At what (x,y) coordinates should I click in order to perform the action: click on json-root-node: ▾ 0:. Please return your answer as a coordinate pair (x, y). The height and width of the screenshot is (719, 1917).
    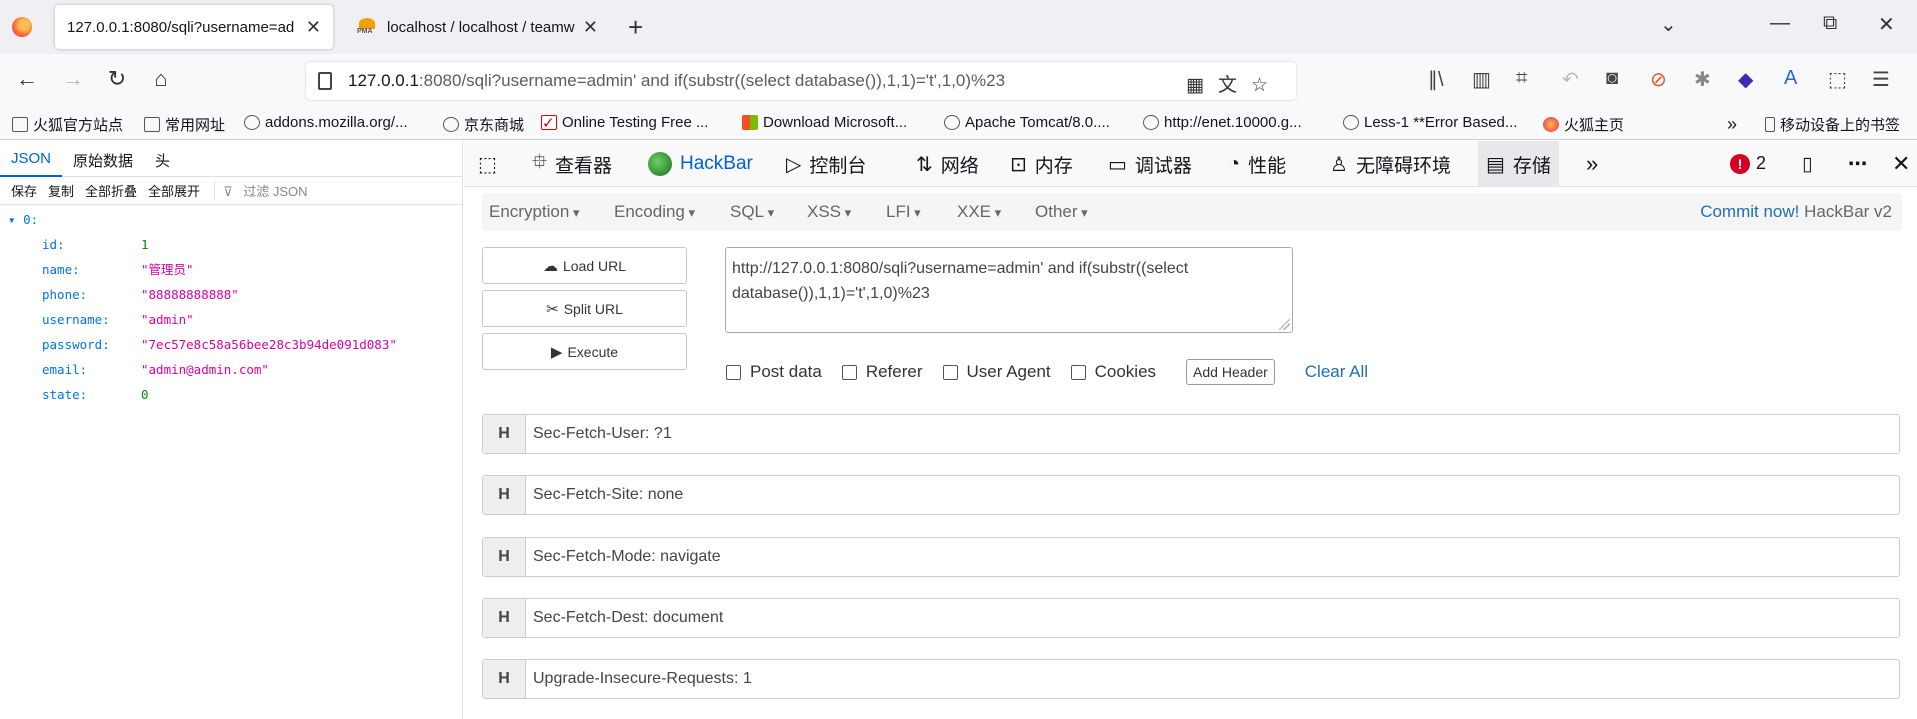
    Looking at the image, I should click on (231, 219).